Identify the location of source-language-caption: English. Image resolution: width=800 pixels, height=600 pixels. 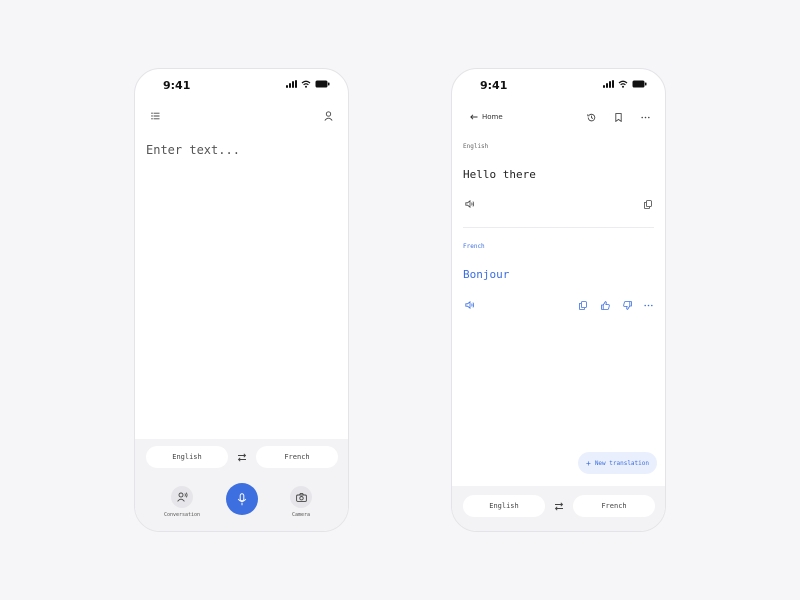
(476, 146).